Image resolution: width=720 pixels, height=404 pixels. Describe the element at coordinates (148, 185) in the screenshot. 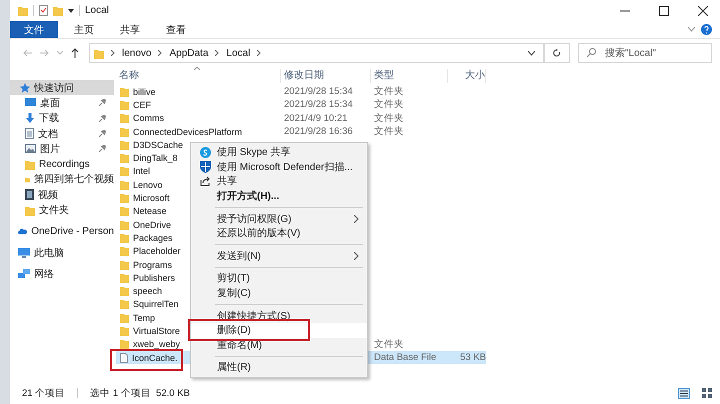

I see `file-name: Lenovo` at that location.